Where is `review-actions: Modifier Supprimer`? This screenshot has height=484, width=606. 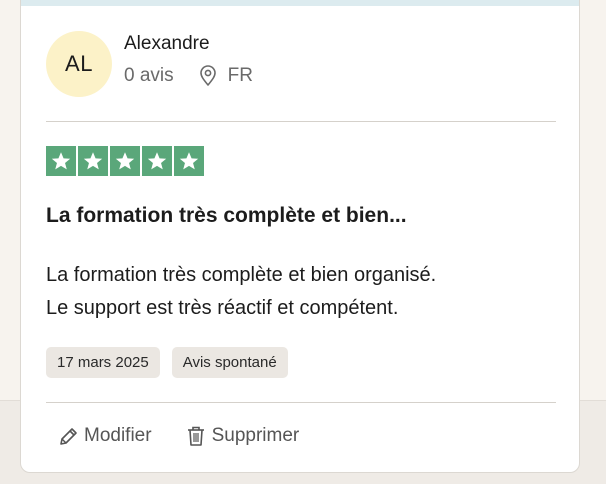
review-actions: Modifier Supprimer is located at coordinates (178, 436).